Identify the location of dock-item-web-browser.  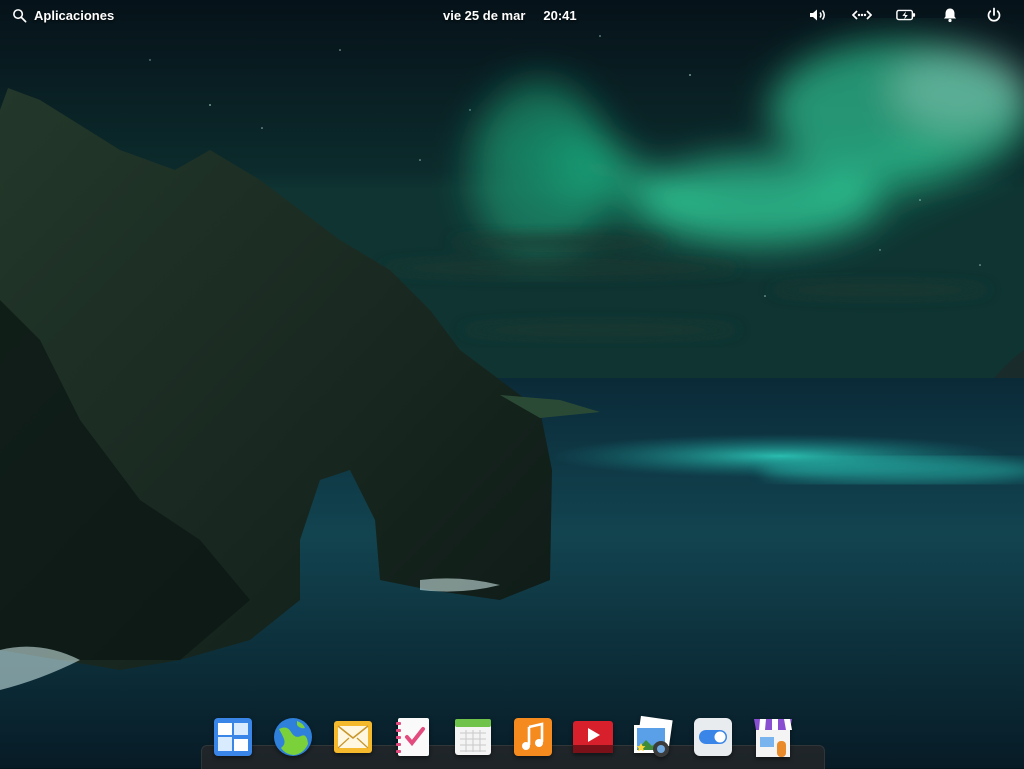
(293, 737).